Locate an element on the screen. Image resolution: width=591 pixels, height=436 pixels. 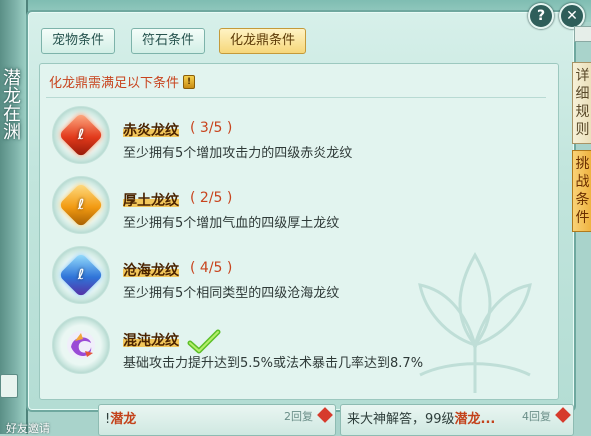
chat-item: !潜龙 2回复 is located at coordinates (217, 420).